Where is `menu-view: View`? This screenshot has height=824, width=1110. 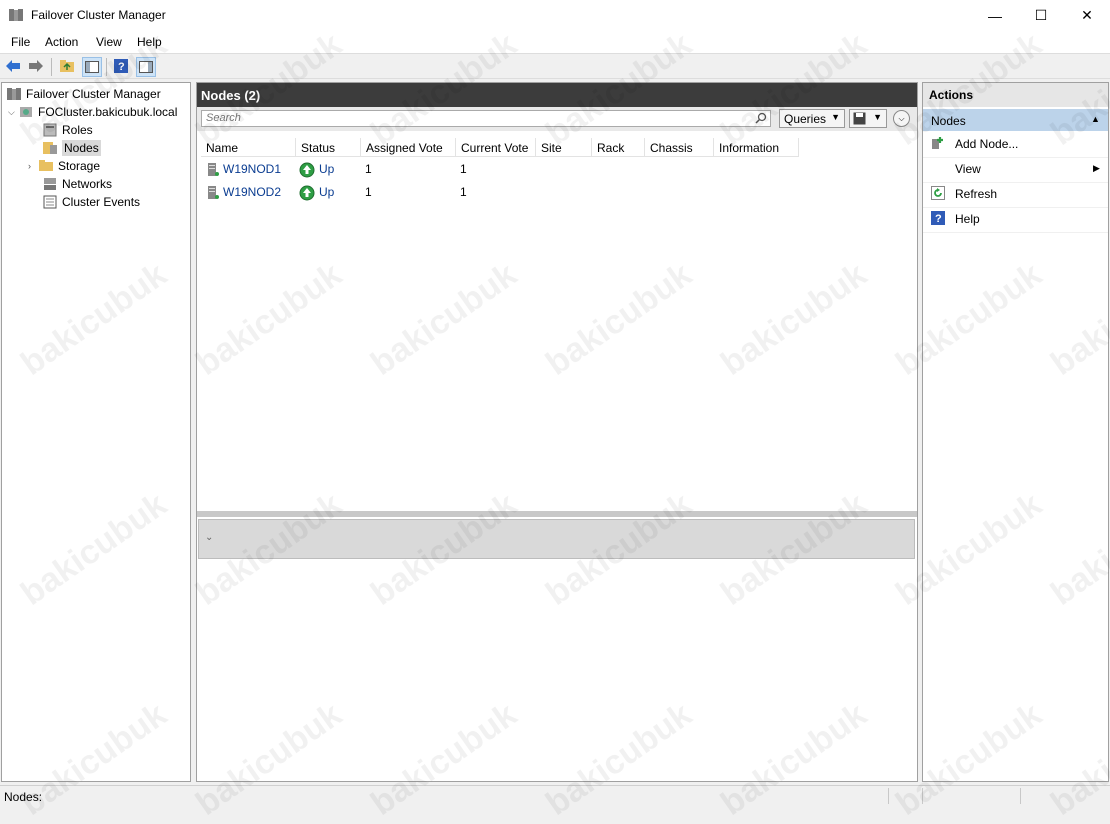 menu-view: View is located at coordinates (109, 42).